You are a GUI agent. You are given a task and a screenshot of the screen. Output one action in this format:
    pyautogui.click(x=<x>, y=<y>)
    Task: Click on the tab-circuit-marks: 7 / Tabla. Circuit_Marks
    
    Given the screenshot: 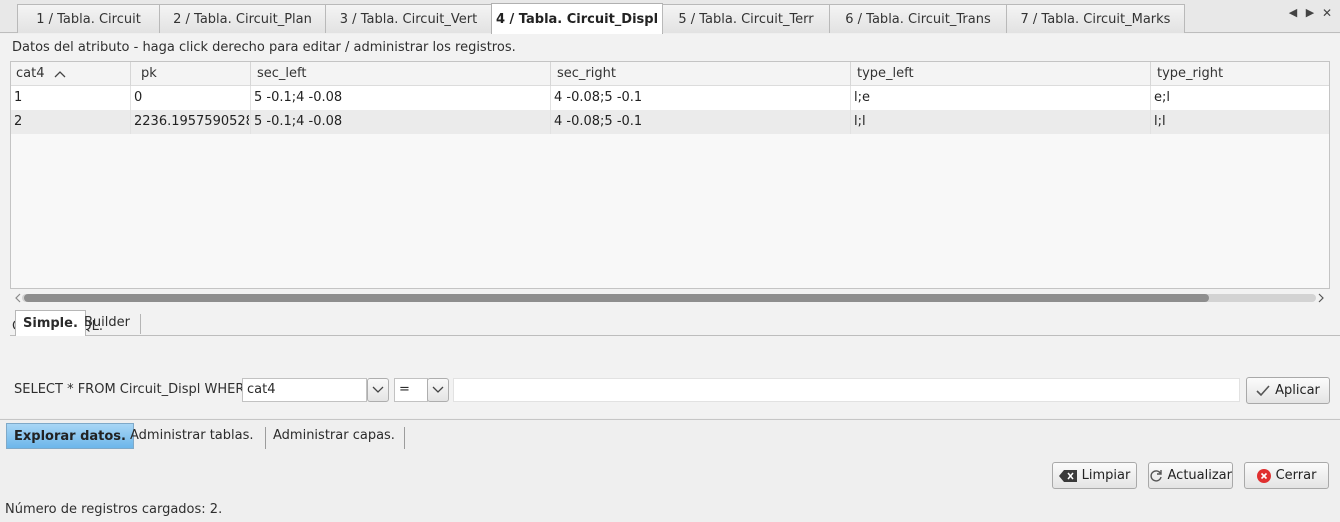 What is the action you would take?
    pyautogui.click(x=1095, y=18)
    